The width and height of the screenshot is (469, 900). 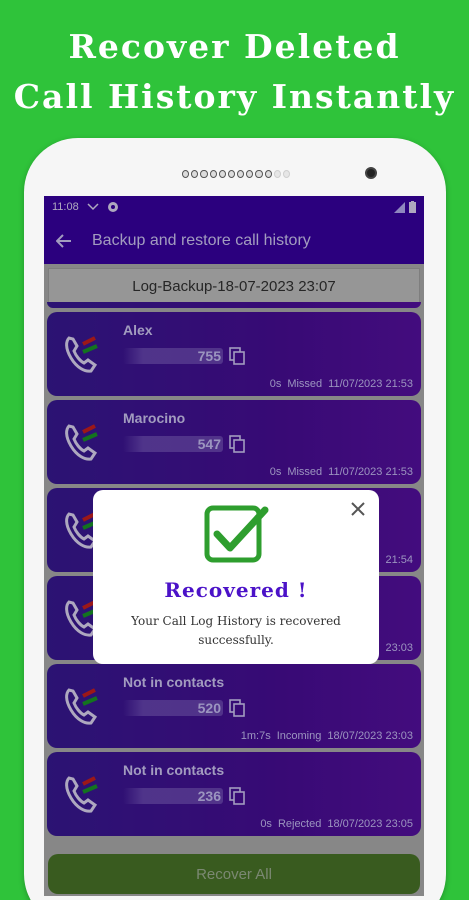 What do you see at coordinates (234, 72) in the screenshot?
I see `promo-headline: Recover Deleted Call History Instantly` at bounding box center [234, 72].